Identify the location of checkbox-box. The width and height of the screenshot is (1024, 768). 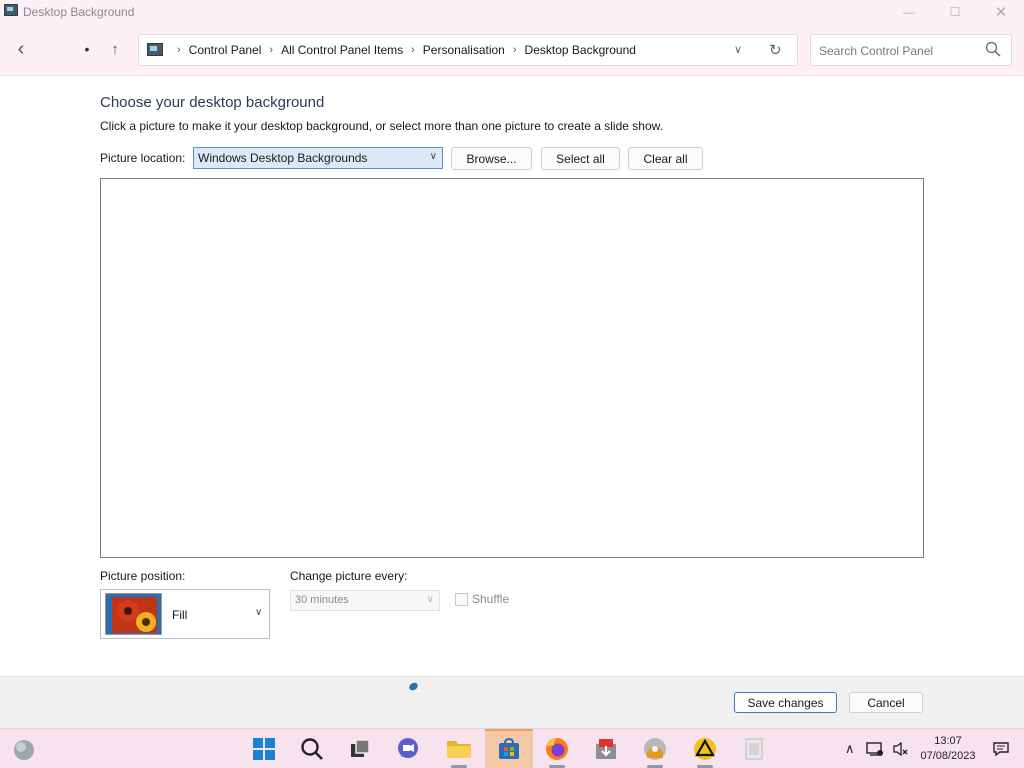
(461, 599).